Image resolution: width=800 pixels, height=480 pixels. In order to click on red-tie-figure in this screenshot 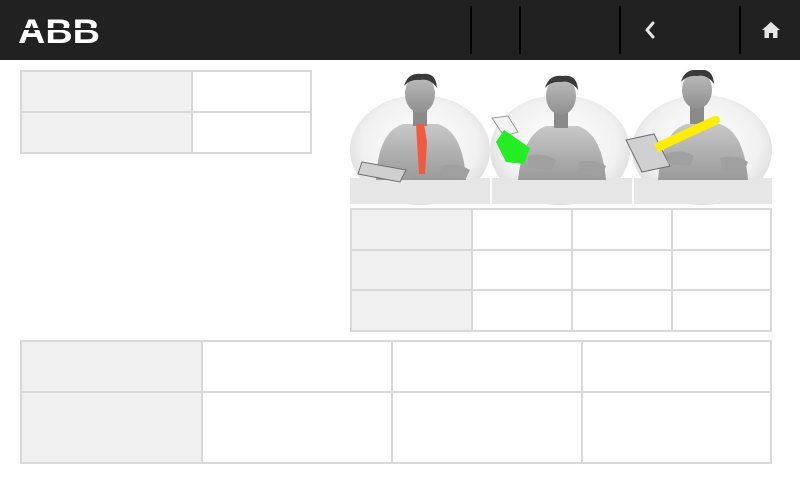, I will do `click(420, 139)`.